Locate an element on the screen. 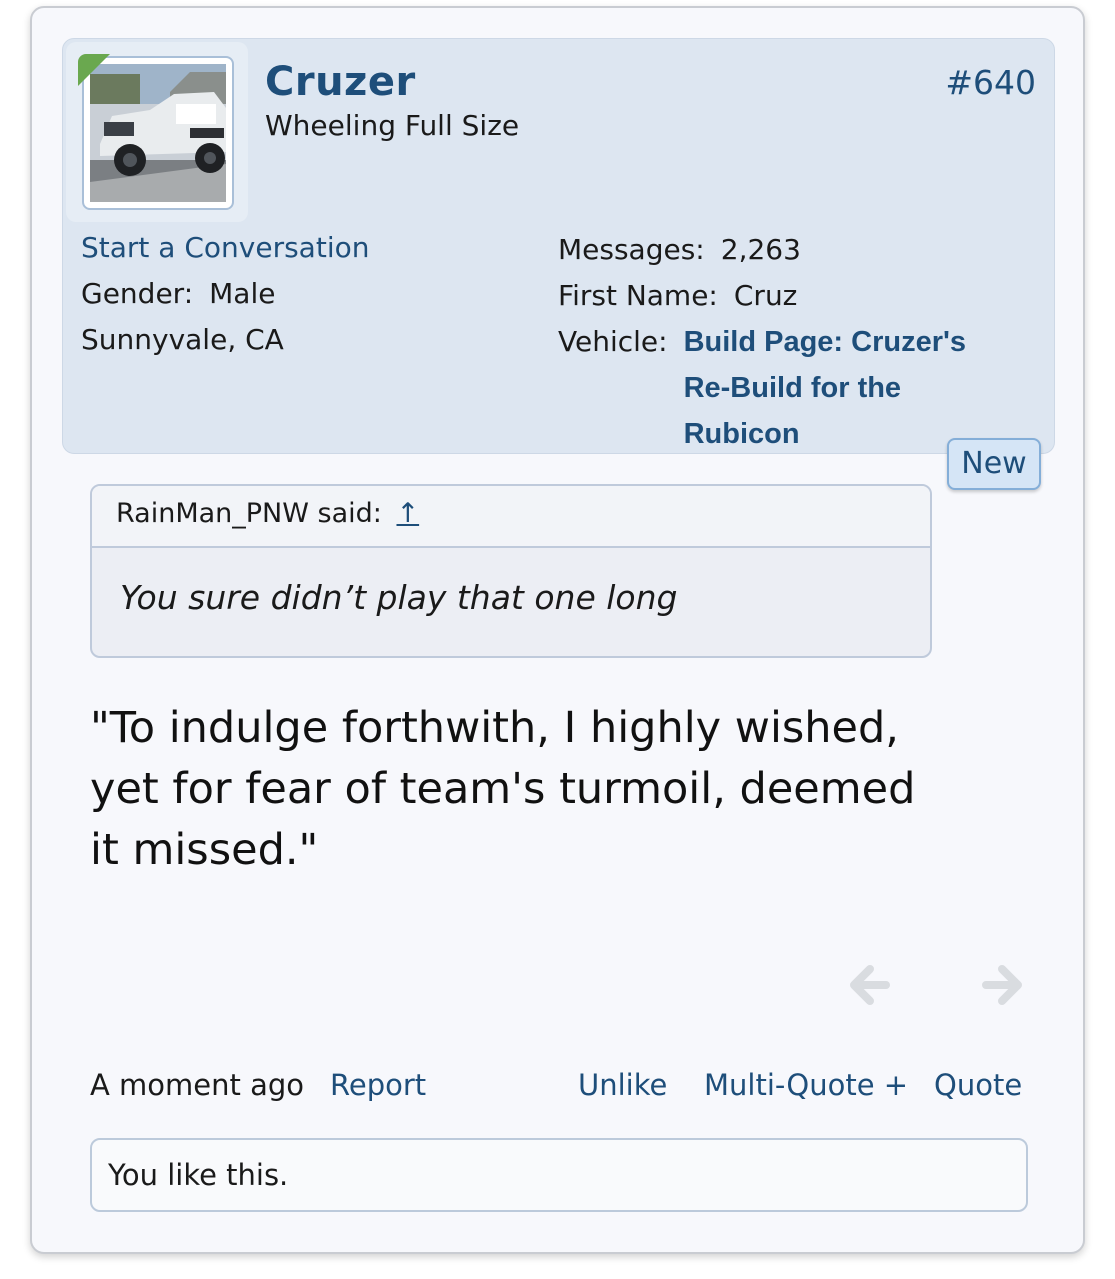 This screenshot has width=1115, height=1279. gender-value: Male is located at coordinates (242, 293).